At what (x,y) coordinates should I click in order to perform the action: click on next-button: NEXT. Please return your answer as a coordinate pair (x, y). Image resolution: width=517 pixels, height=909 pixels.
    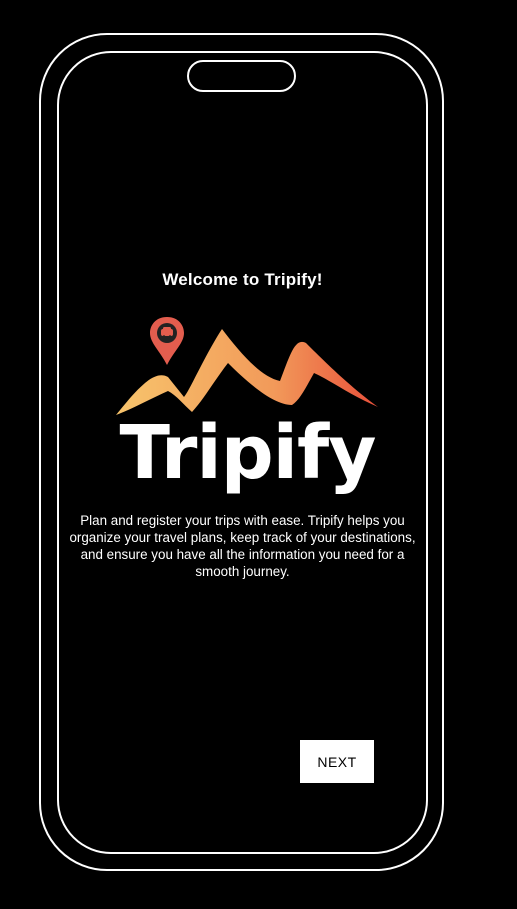
    Looking at the image, I should click on (337, 761).